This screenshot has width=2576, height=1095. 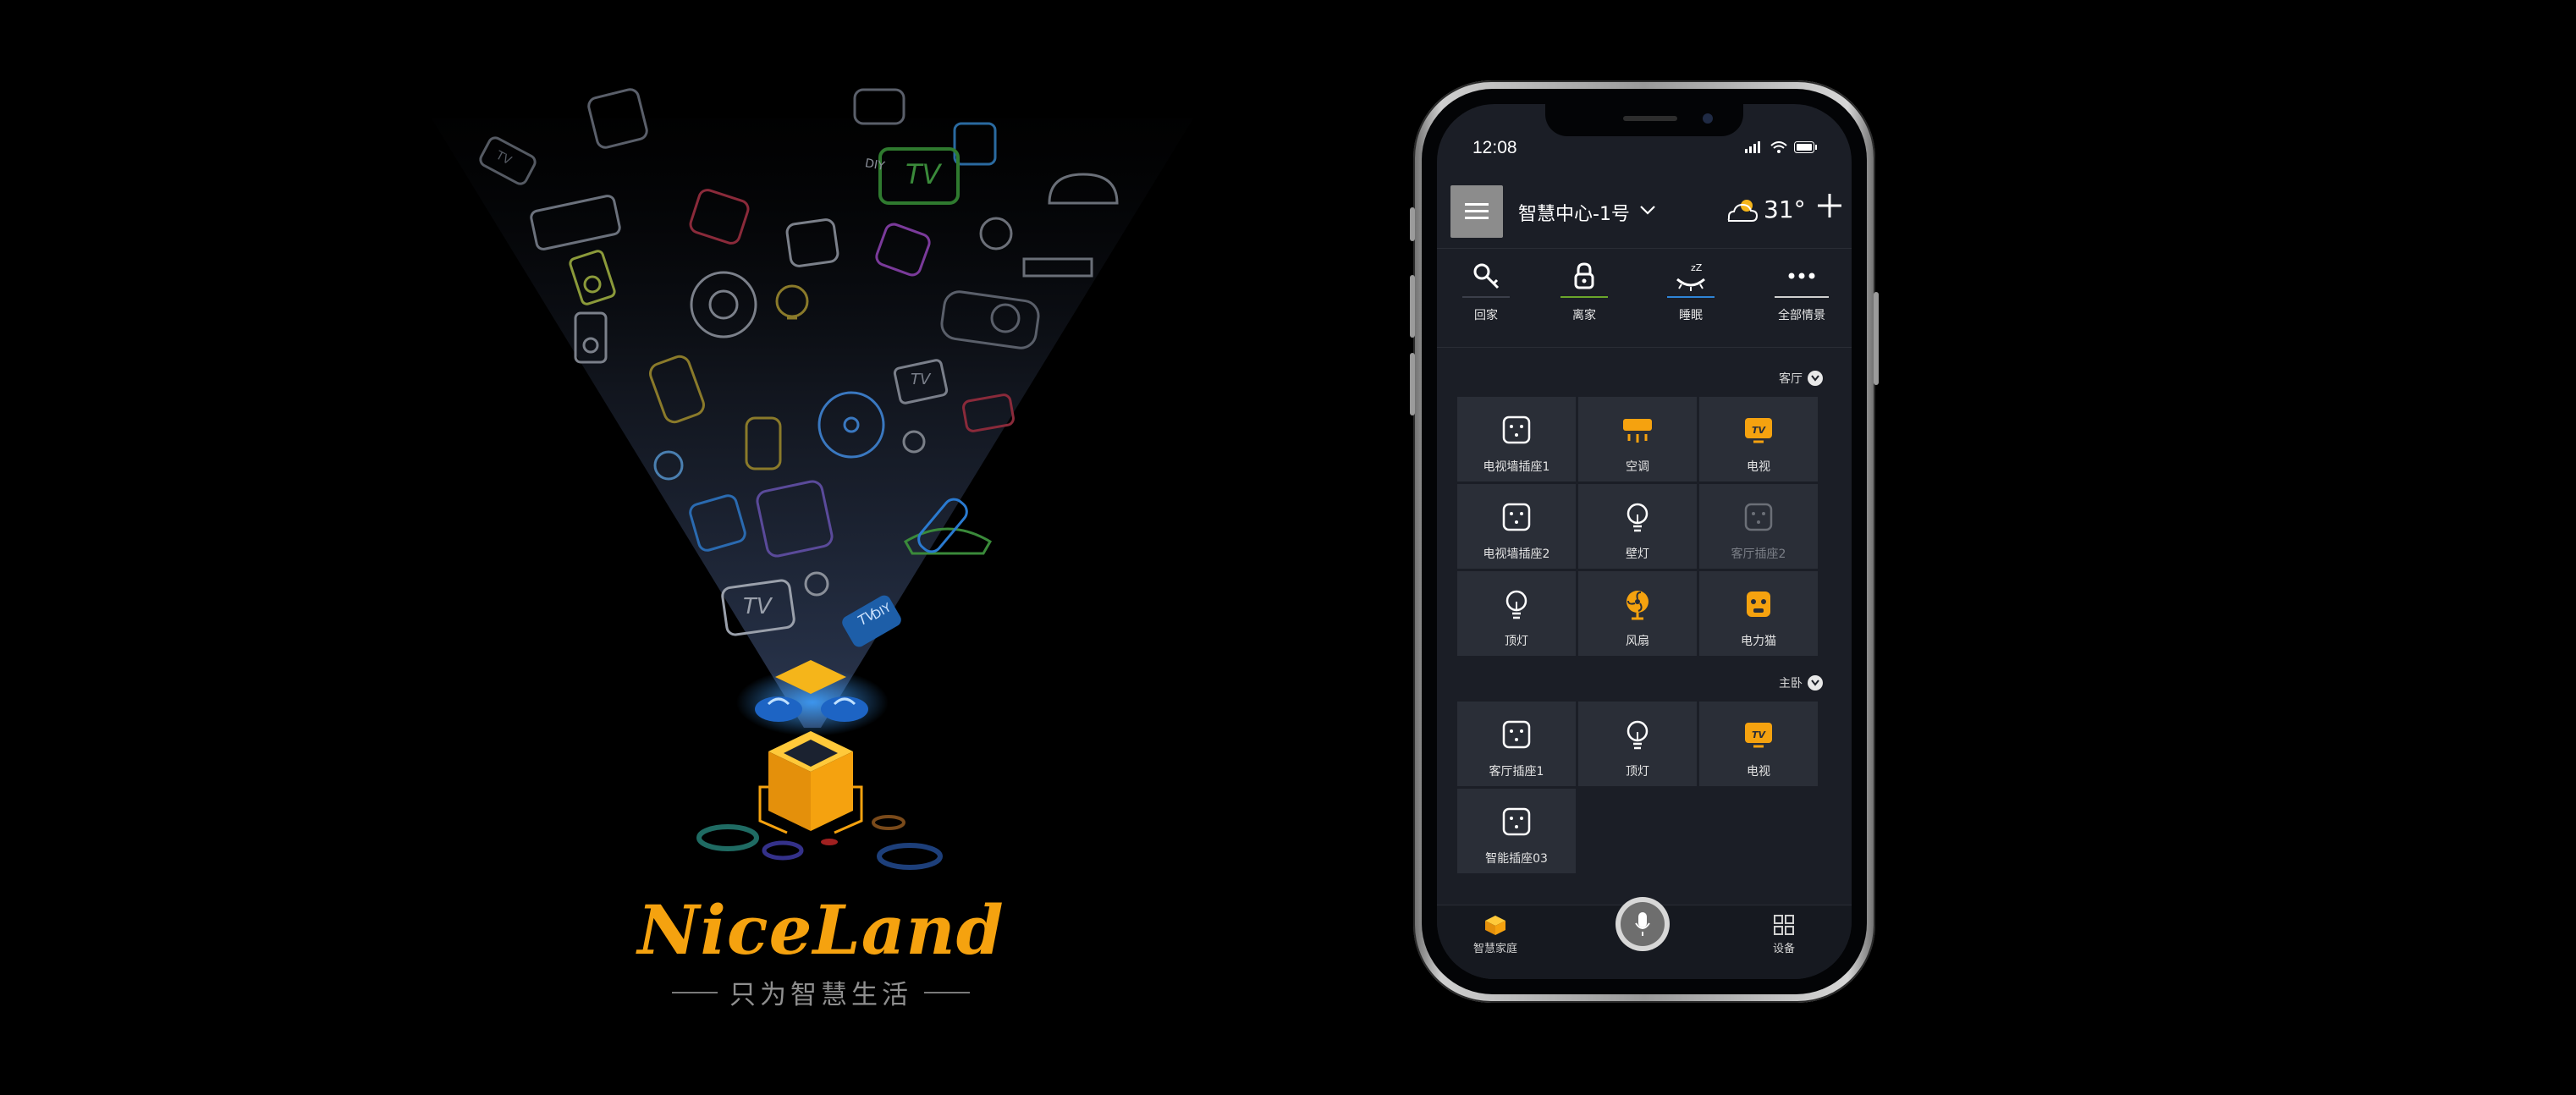 I want to click on scene-all: 全部情景, so click(x=1802, y=291).